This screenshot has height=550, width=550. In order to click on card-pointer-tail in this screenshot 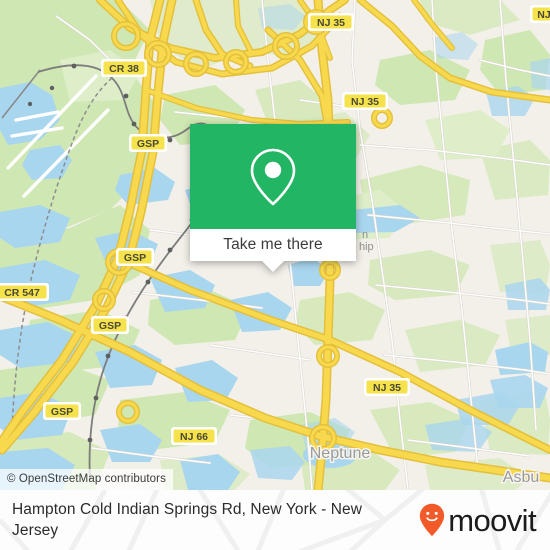, I will do `click(273, 266)`.